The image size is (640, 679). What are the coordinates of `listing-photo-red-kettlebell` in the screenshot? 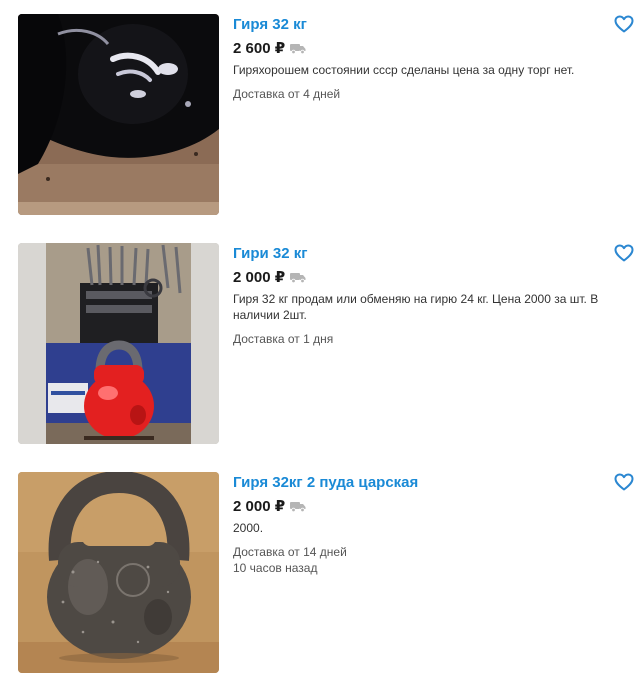 It's located at (118, 343).